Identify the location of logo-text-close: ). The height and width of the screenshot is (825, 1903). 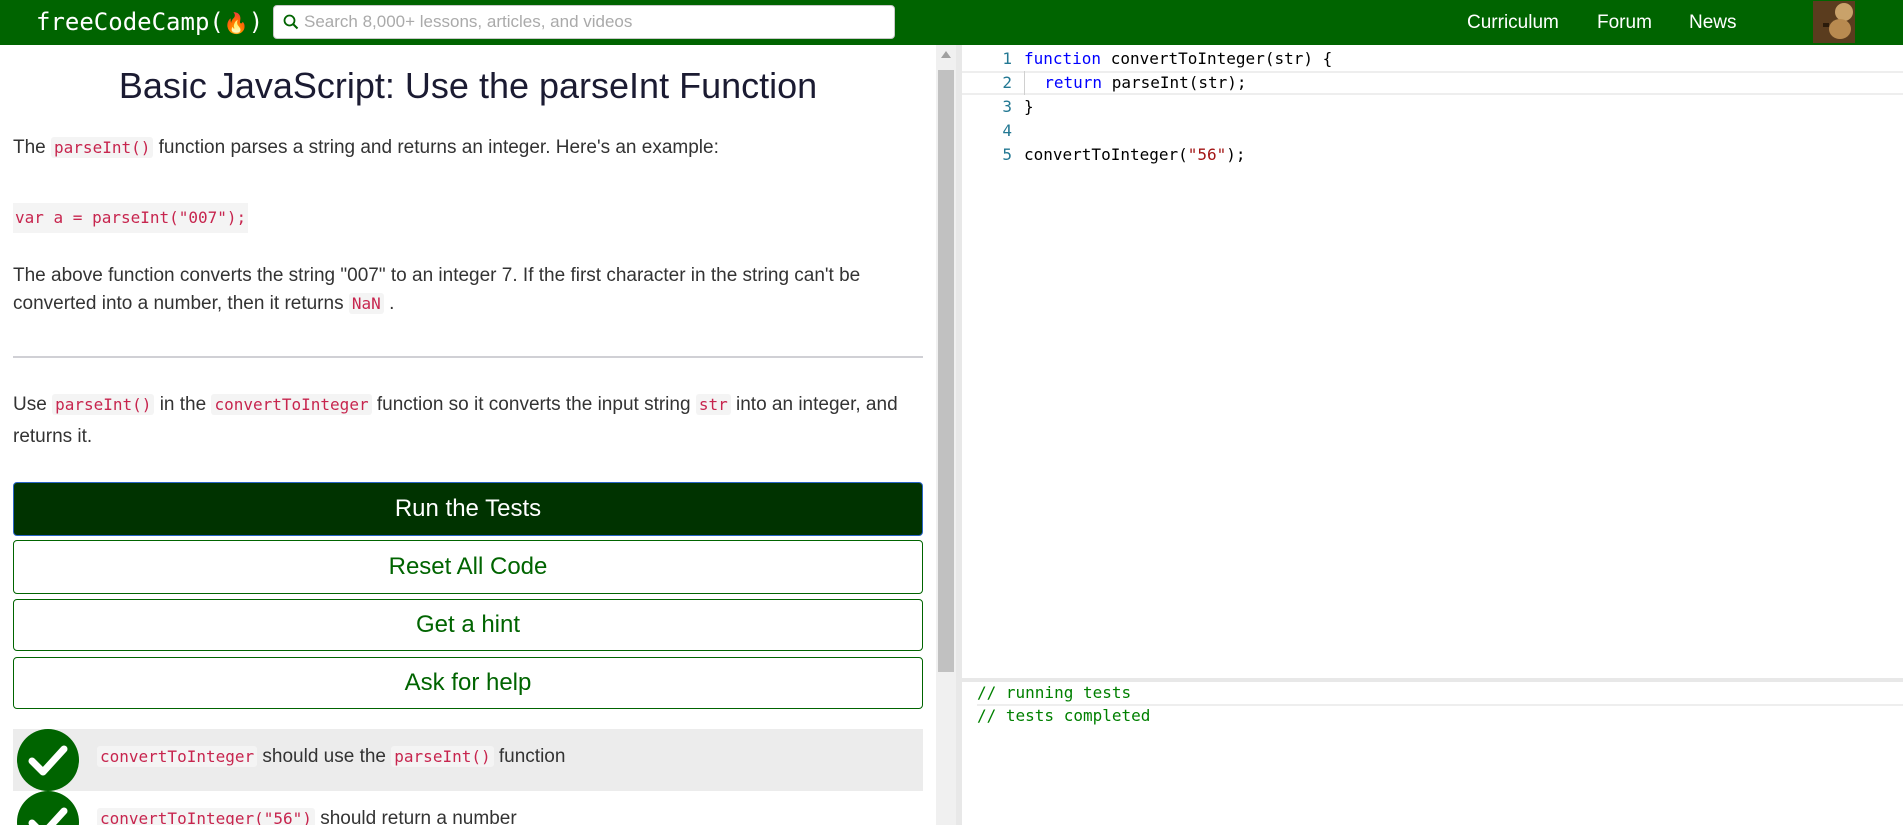
(256, 22).